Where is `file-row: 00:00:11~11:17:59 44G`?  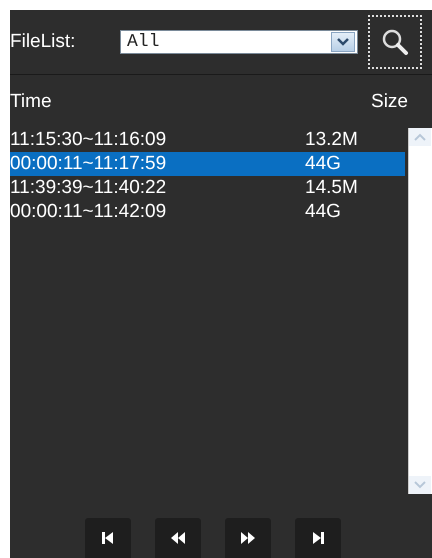
file-row: 00:00:11~11:17:59 44G is located at coordinates (207, 164).